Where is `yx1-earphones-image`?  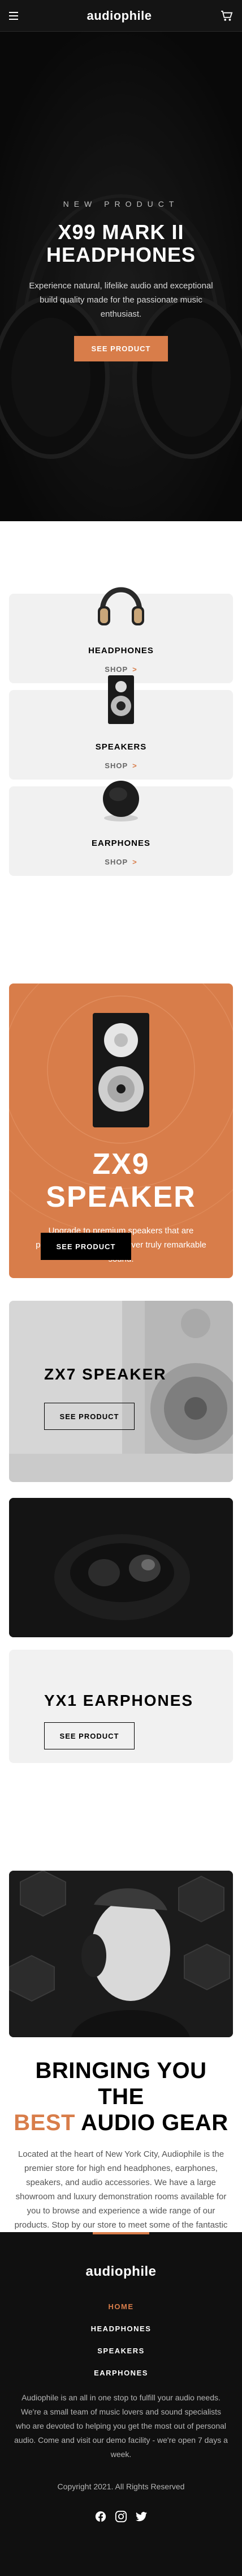 yx1-earphones-image is located at coordinates (121, 1568).